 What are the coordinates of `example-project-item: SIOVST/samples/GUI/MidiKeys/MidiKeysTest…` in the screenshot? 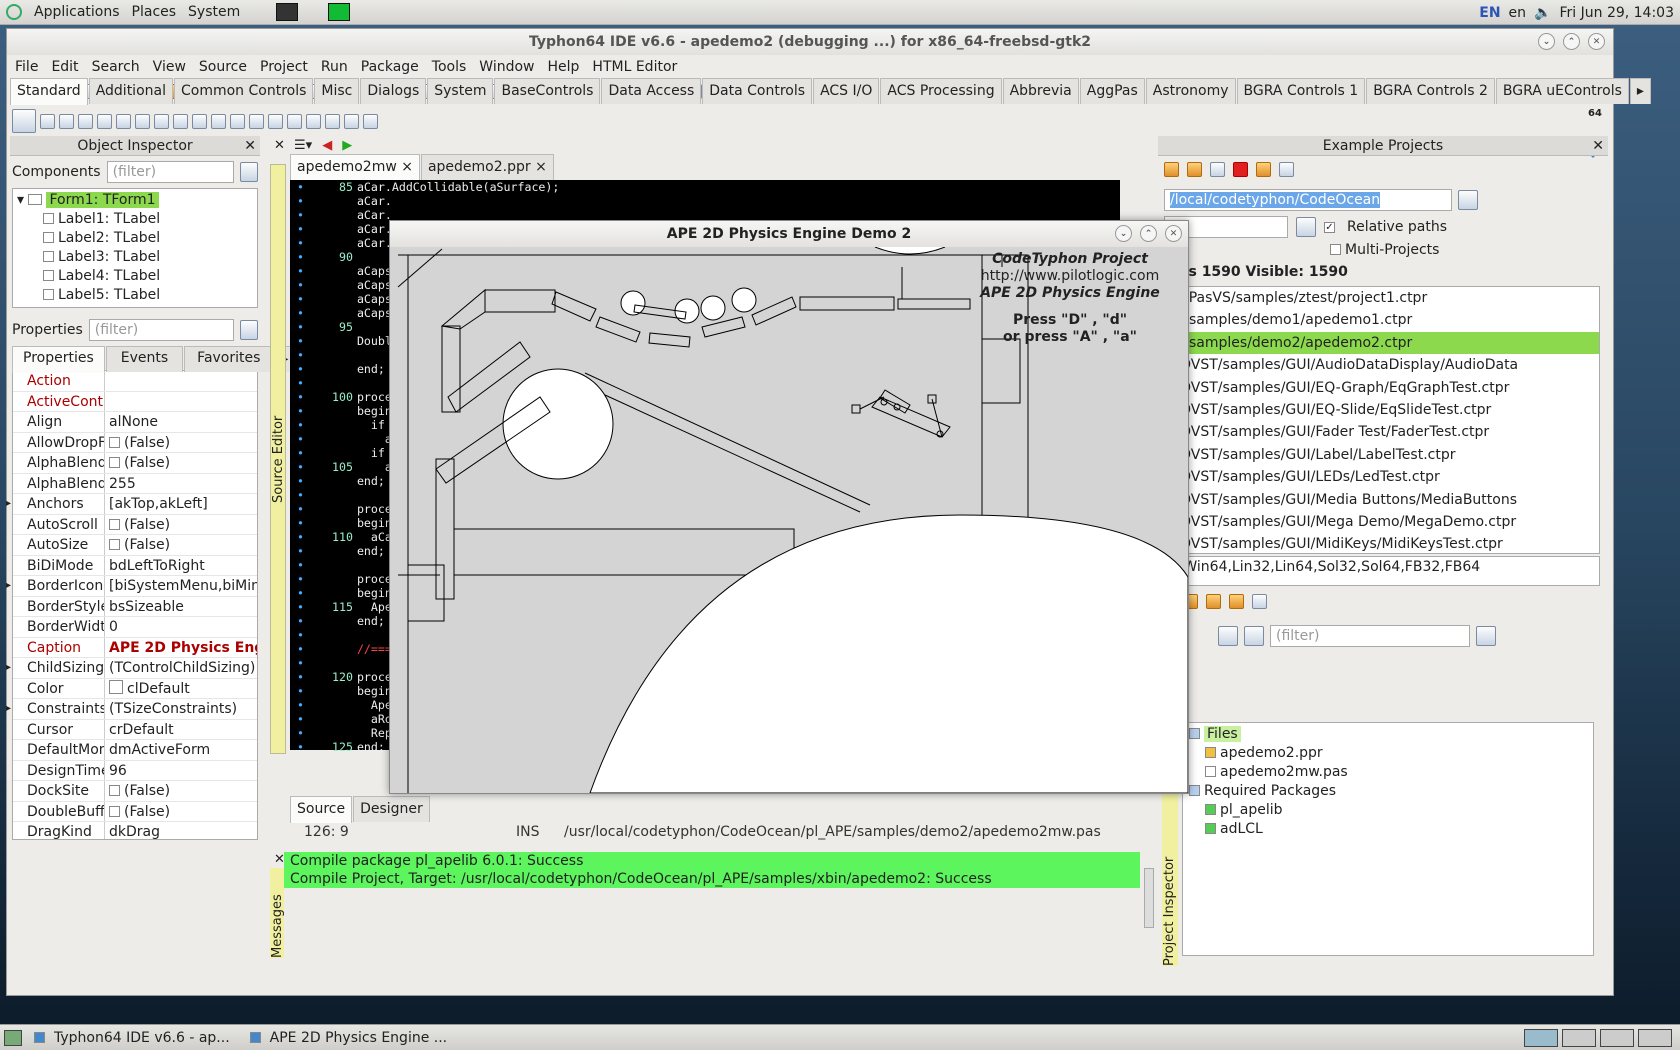 It's located at (1382, 543).